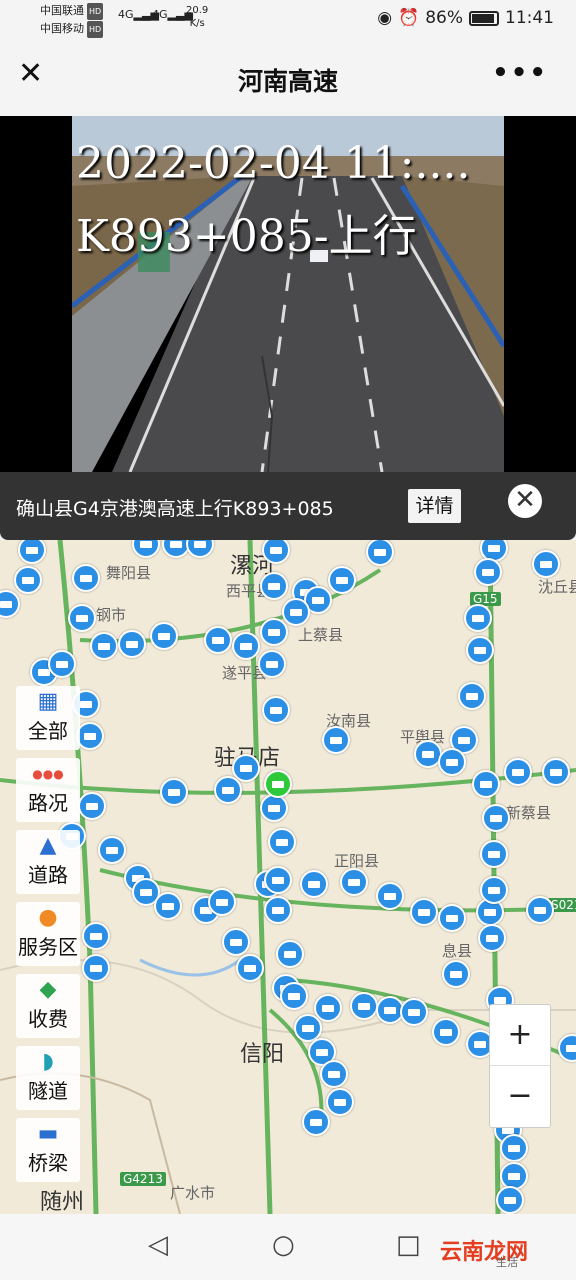 This screenshot has height=1280, width=576. What do you see at coordinates (288, 78) in the screenshot?
I see `title-bar: ✕ 河南高速 •••` at bounding box center [288, 78].